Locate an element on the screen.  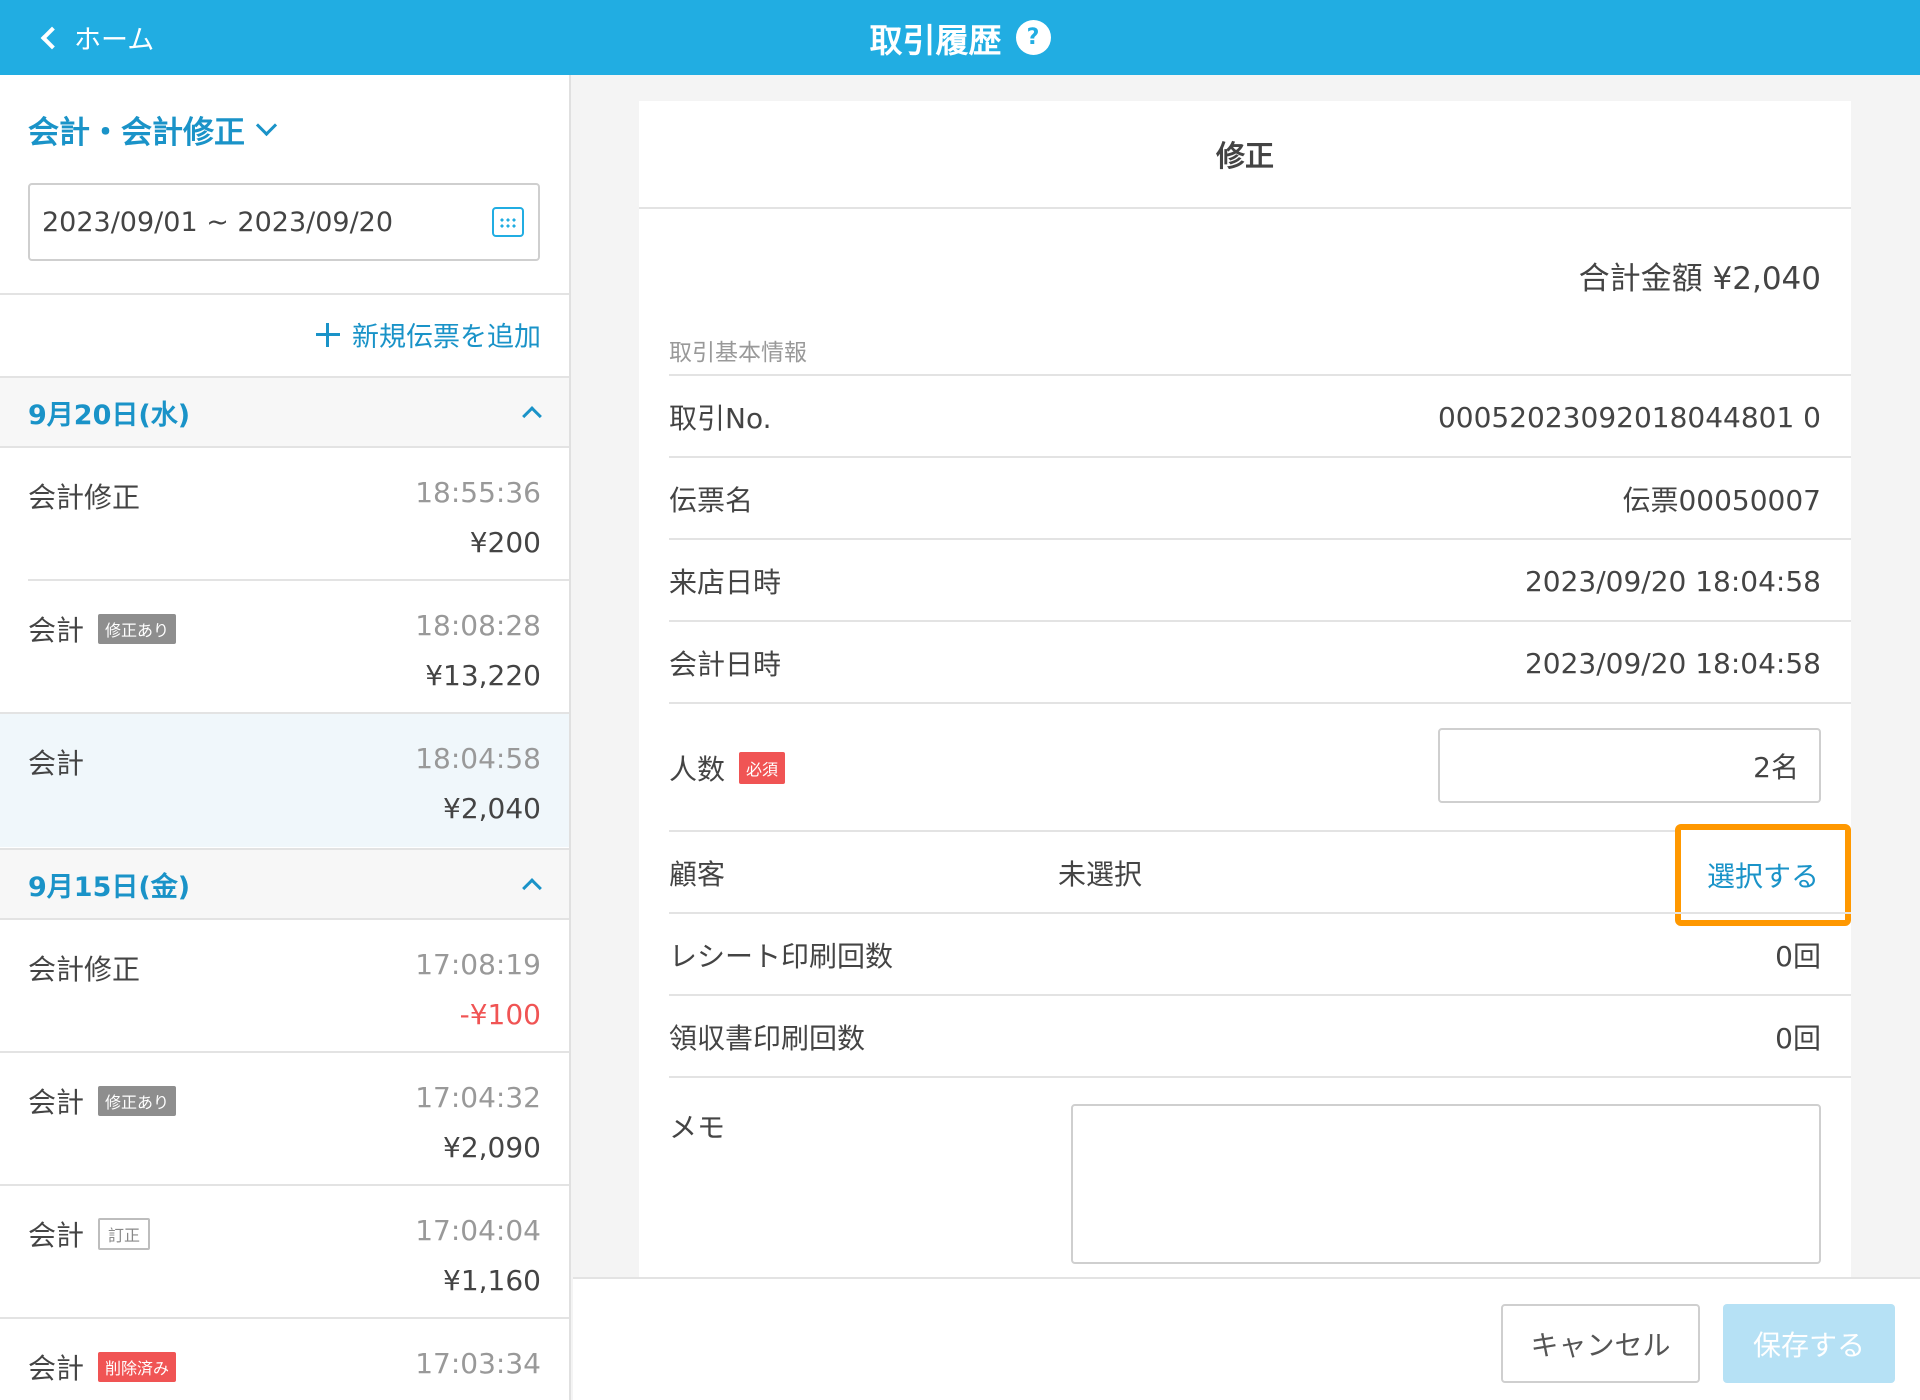
deleted-badge: 削除済み is located at coordinates (137, 1367).